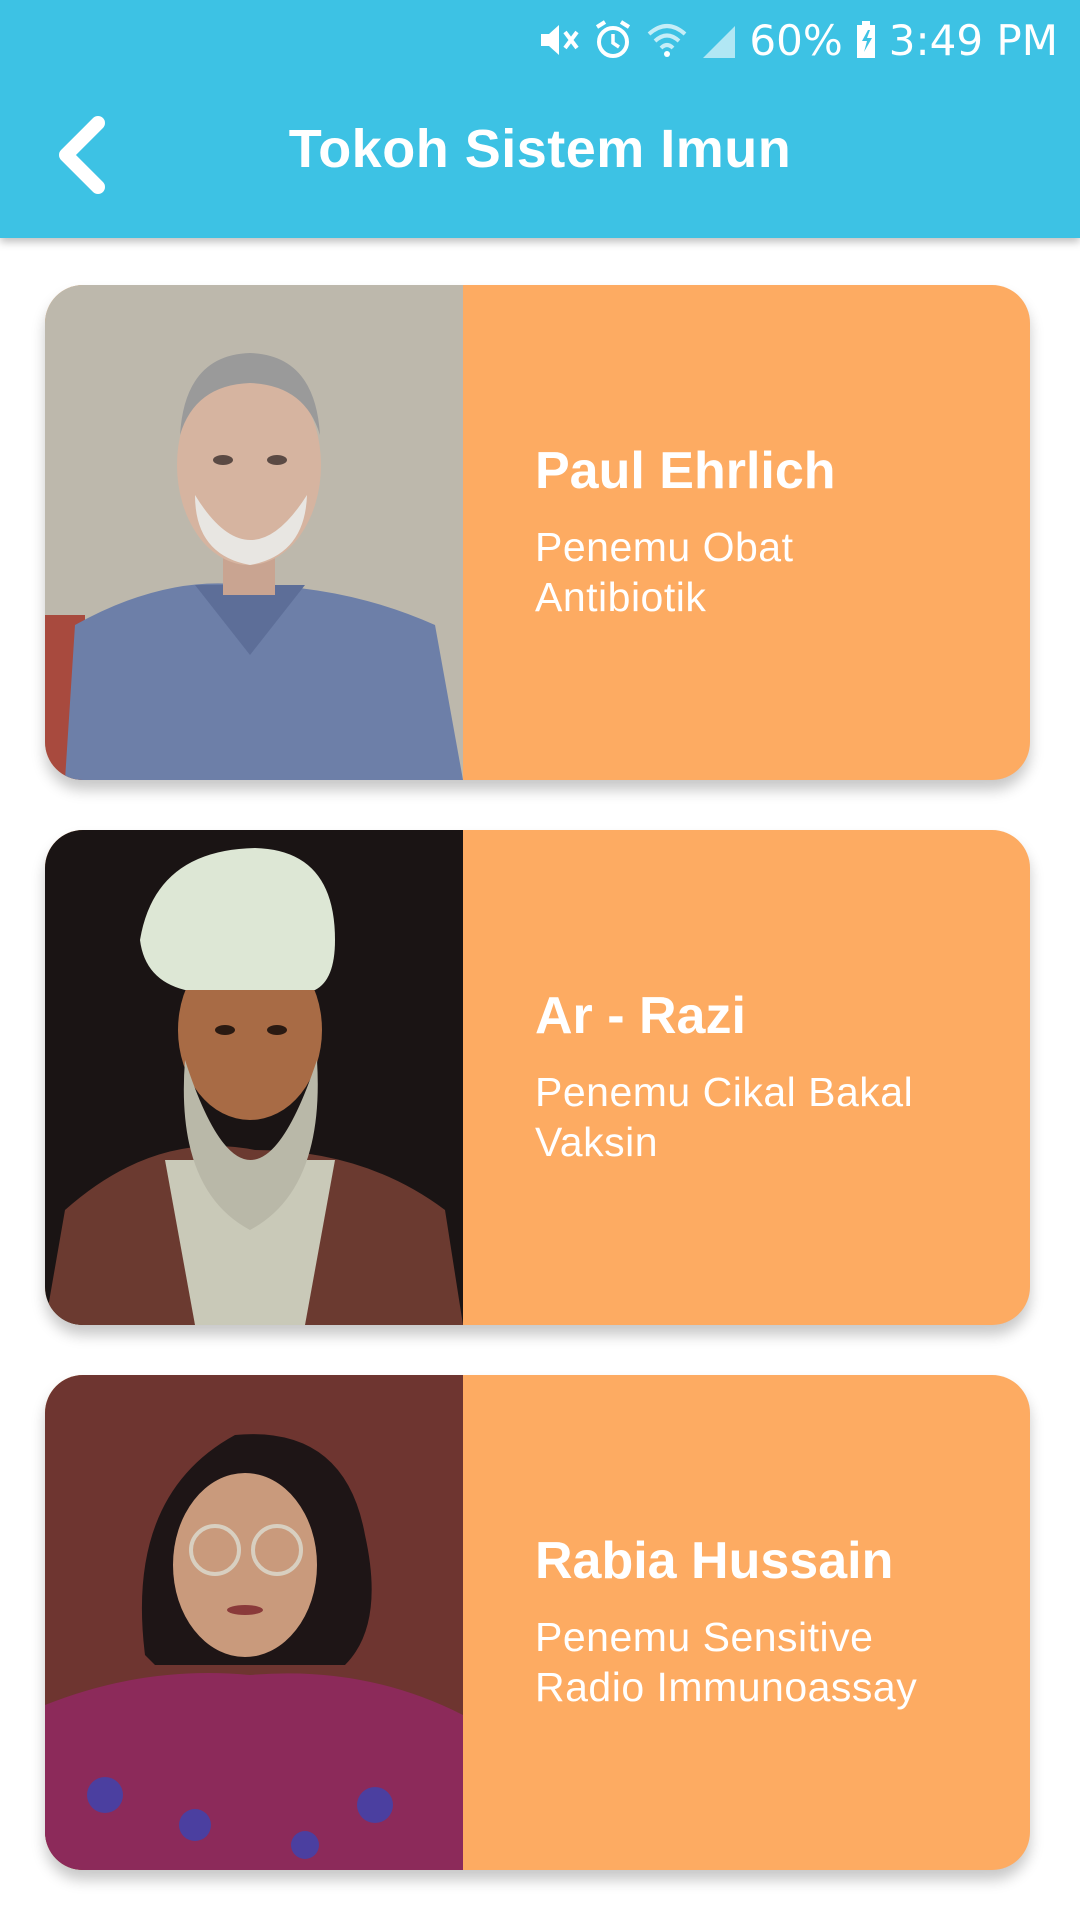 The width and height of the screenshot is (1080, 1920). I want to click on figure-description-line: Penemu Obat, so click(664, 547).